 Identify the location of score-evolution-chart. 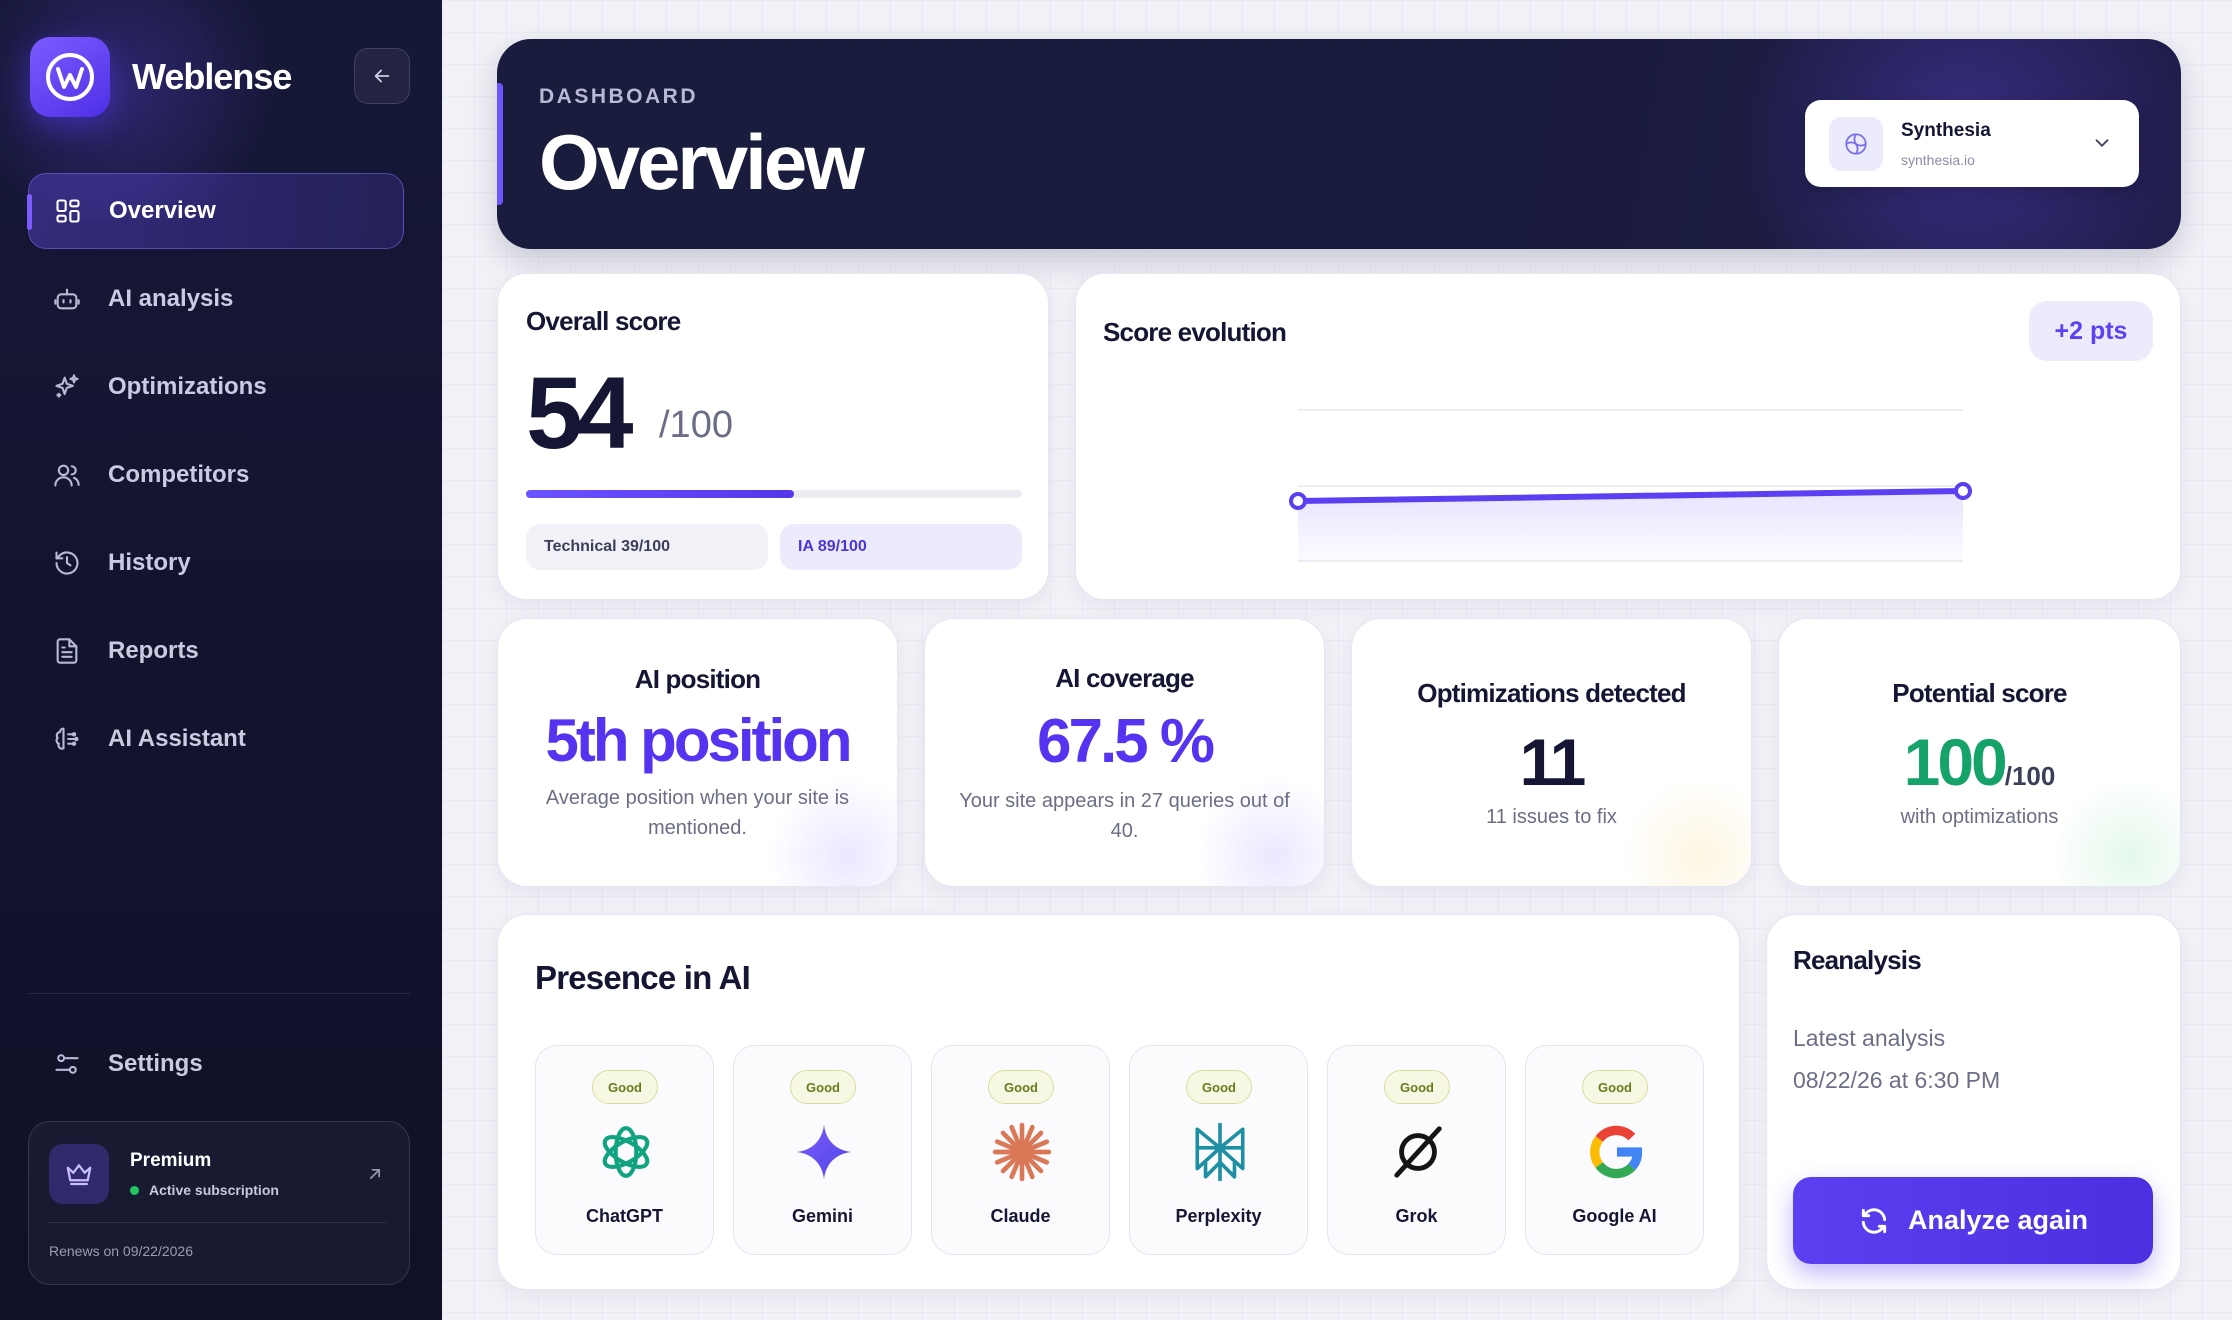
(1630, 485).